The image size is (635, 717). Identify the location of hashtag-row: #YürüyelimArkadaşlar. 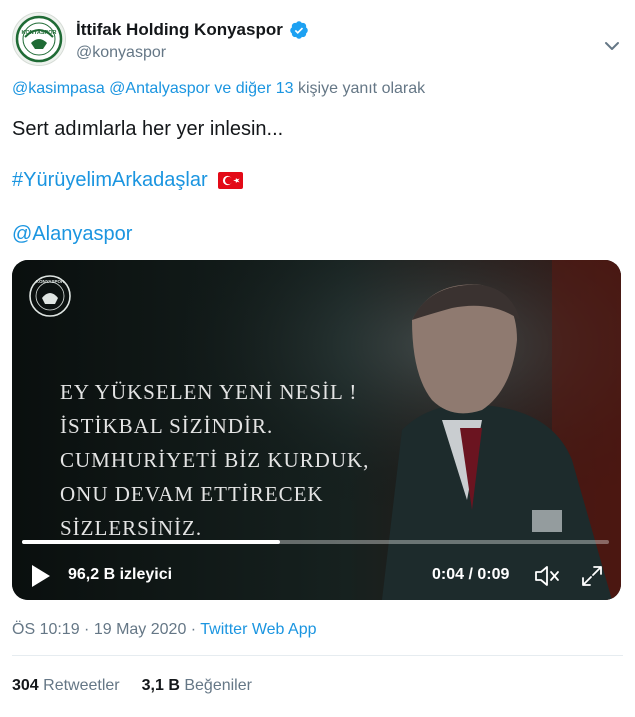
(127, 180).